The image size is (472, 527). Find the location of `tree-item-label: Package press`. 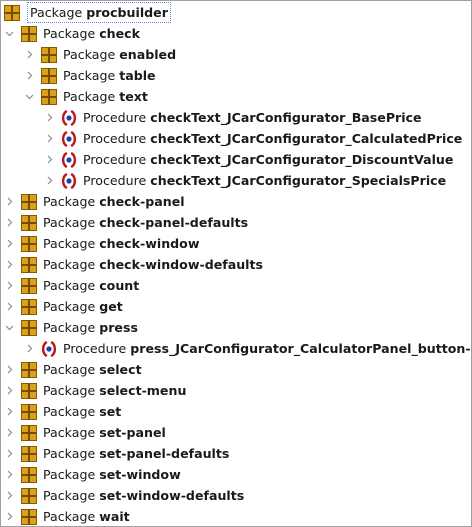

tree-item-label: Package press is located at coordinates (90, 327).